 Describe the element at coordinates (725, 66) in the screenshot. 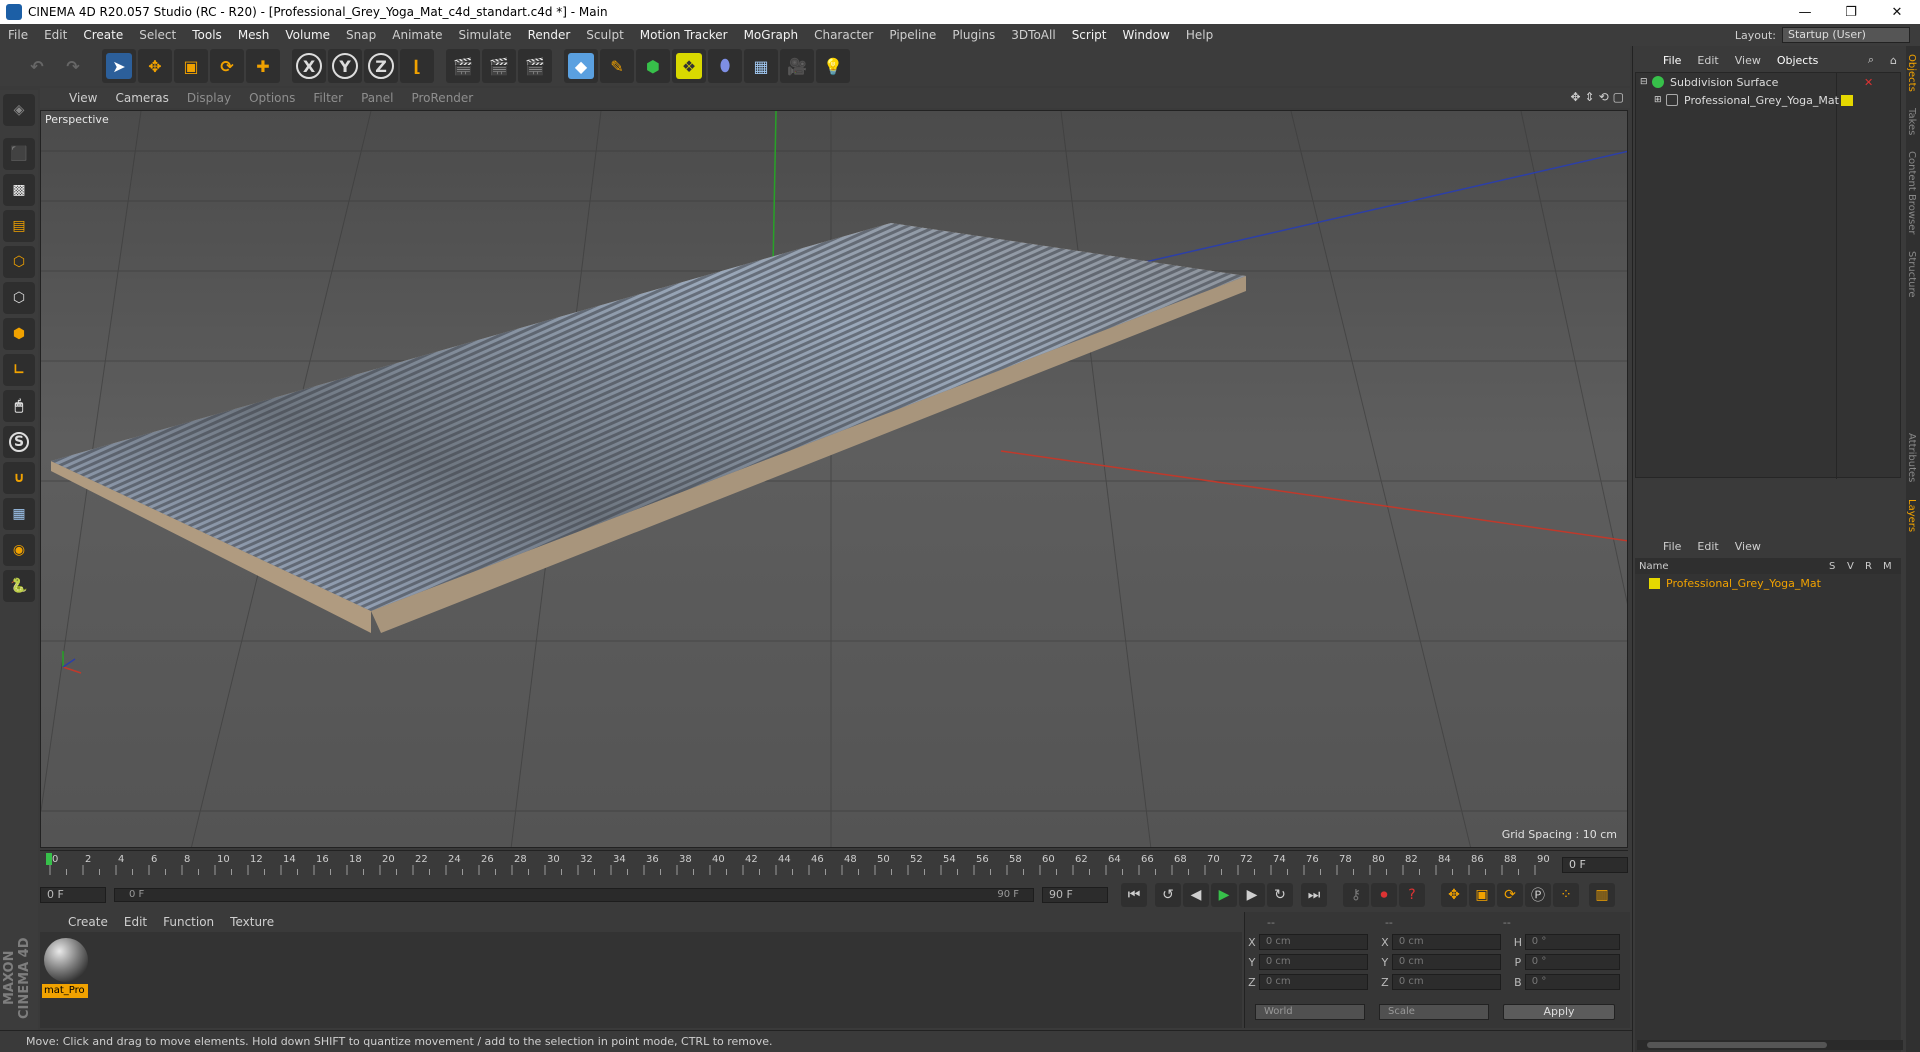

I see `deformer-button: ⬮` at that location.